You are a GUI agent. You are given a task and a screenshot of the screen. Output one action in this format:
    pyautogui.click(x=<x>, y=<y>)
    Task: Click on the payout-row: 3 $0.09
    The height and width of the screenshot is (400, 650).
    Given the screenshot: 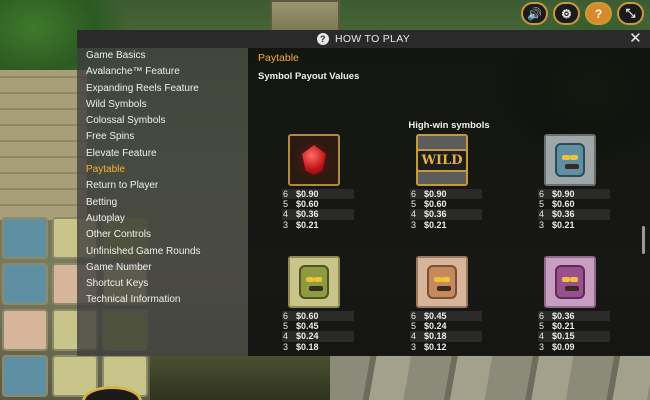 What is the action you would take?
    pyautogui.click(x=574, y=347)
    